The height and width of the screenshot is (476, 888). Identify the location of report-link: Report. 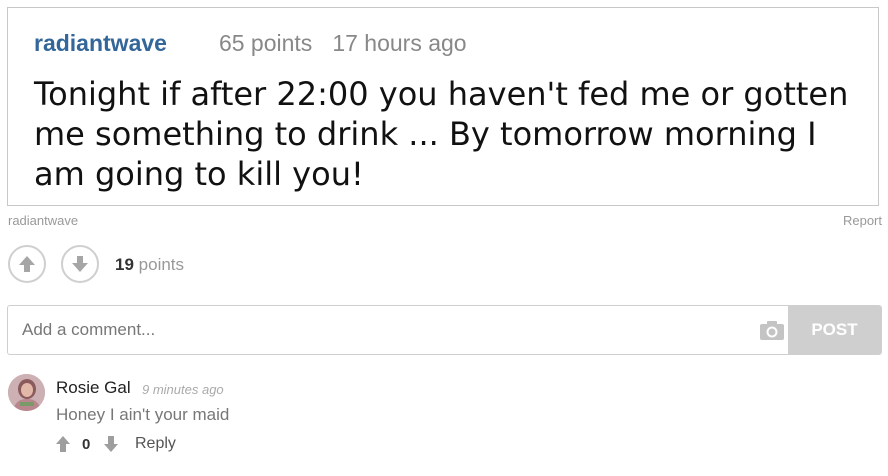
(862, 220).